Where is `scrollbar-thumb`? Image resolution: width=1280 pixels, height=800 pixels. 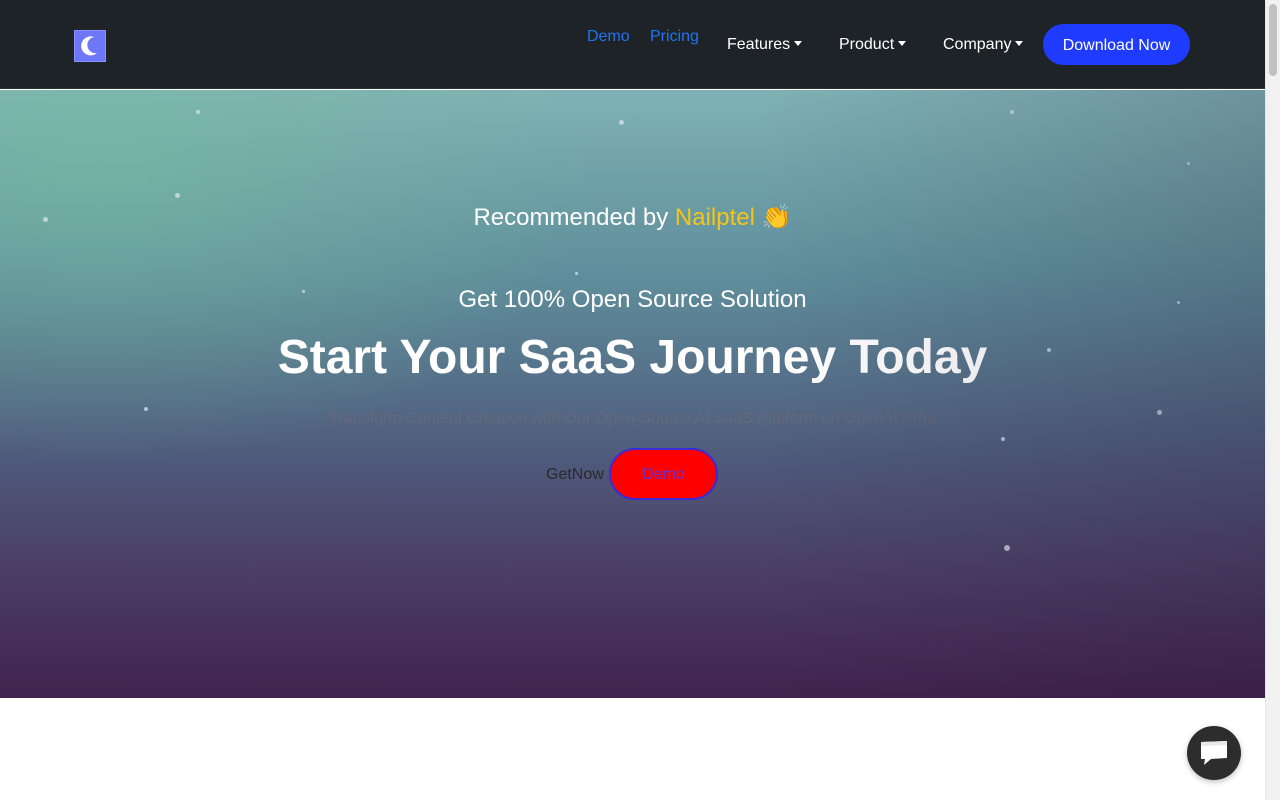 scrollbar-thumb is located at coordinates (1273, 40).